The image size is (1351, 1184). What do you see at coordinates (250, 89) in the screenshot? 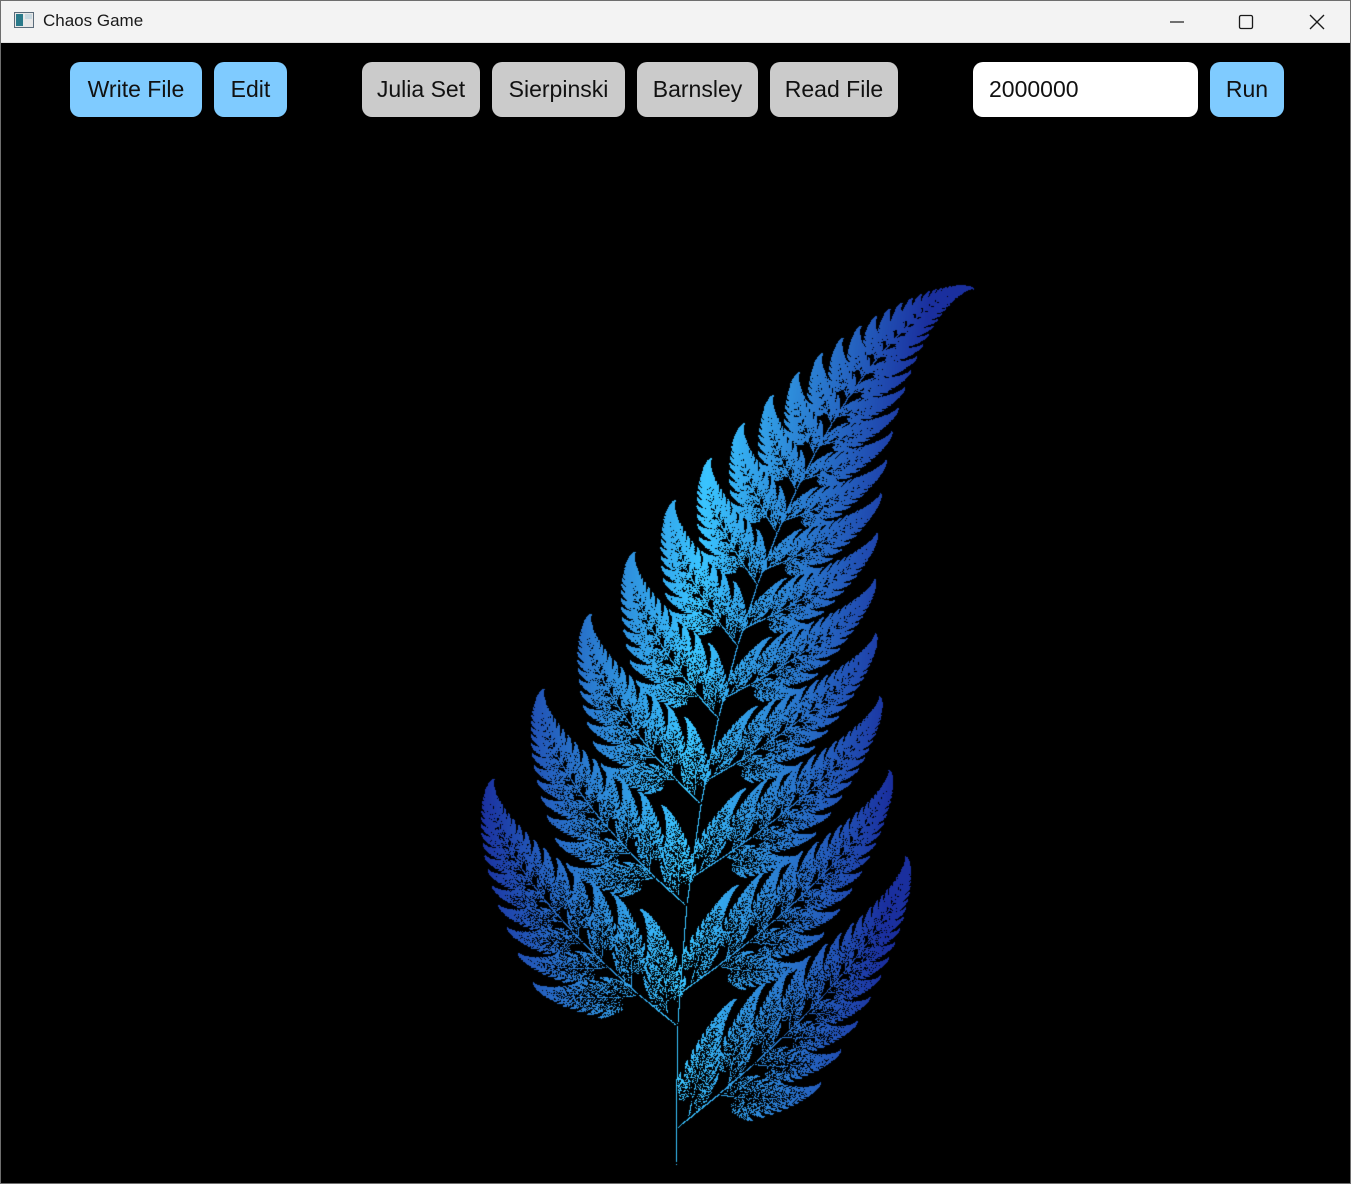
I see `edit-button: Edit` at bounding box center [250, 89].